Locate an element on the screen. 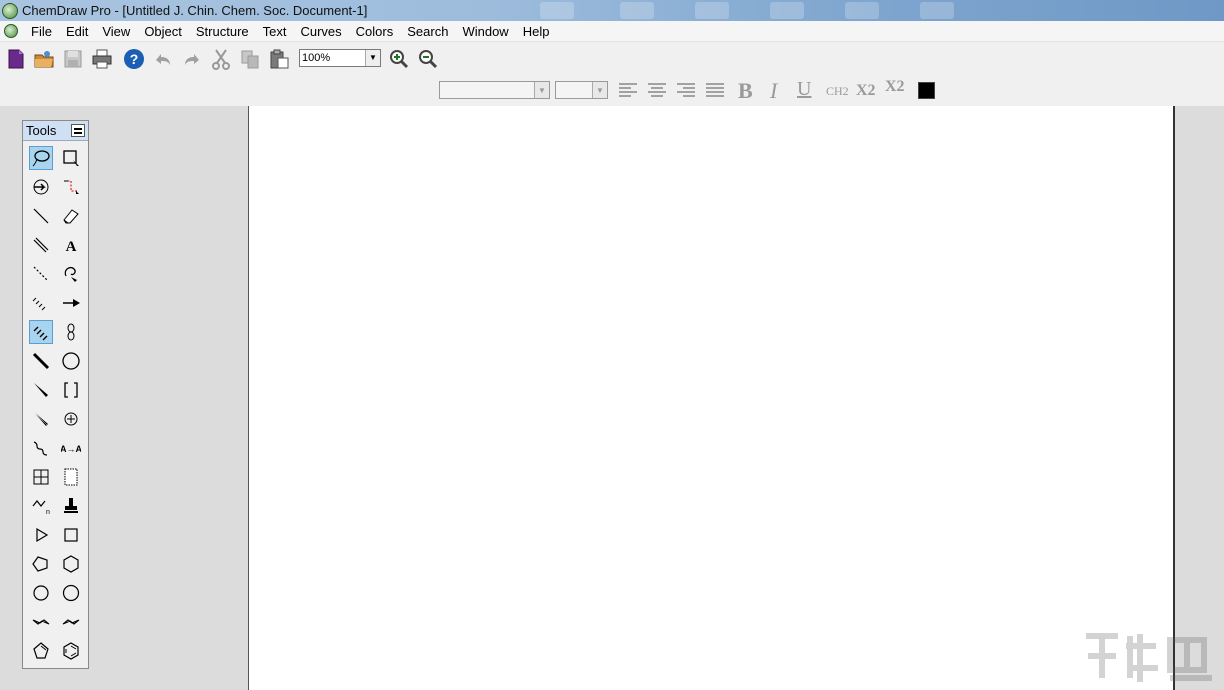 This screenshot has height=690, width=1224. open-folder-icon is located at coordinates (44, 59).